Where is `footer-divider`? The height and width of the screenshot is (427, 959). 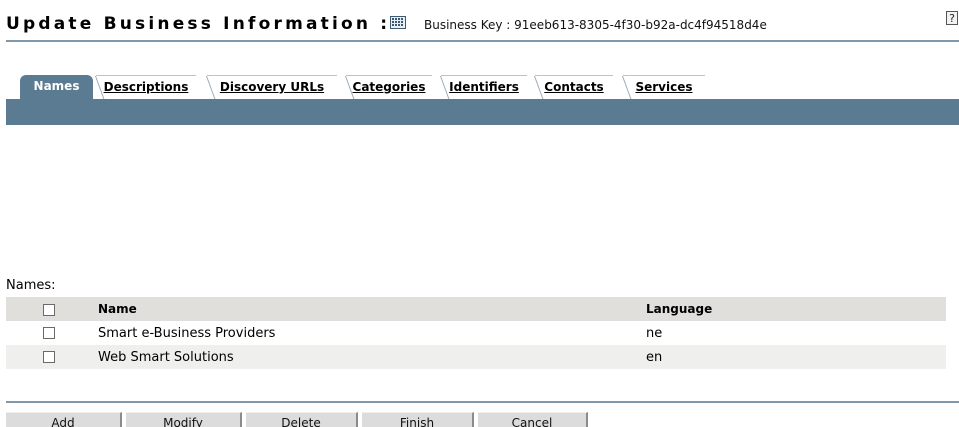 footer-divider is located at coordinates (482, 402).